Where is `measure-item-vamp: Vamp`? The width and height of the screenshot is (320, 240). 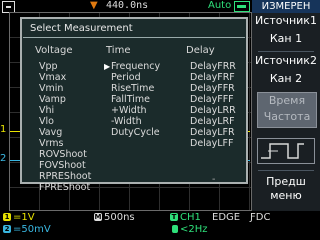
measure-item-vamp: Vamp is located at coordinates (52, 99).